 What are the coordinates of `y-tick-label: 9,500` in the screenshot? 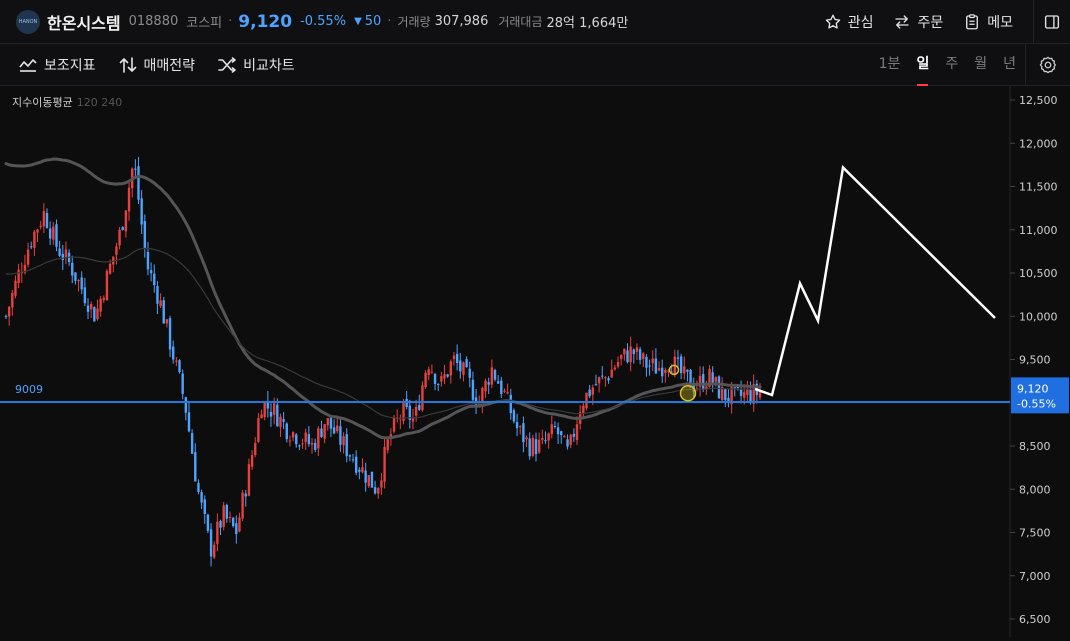 It's located at (1035, 360).